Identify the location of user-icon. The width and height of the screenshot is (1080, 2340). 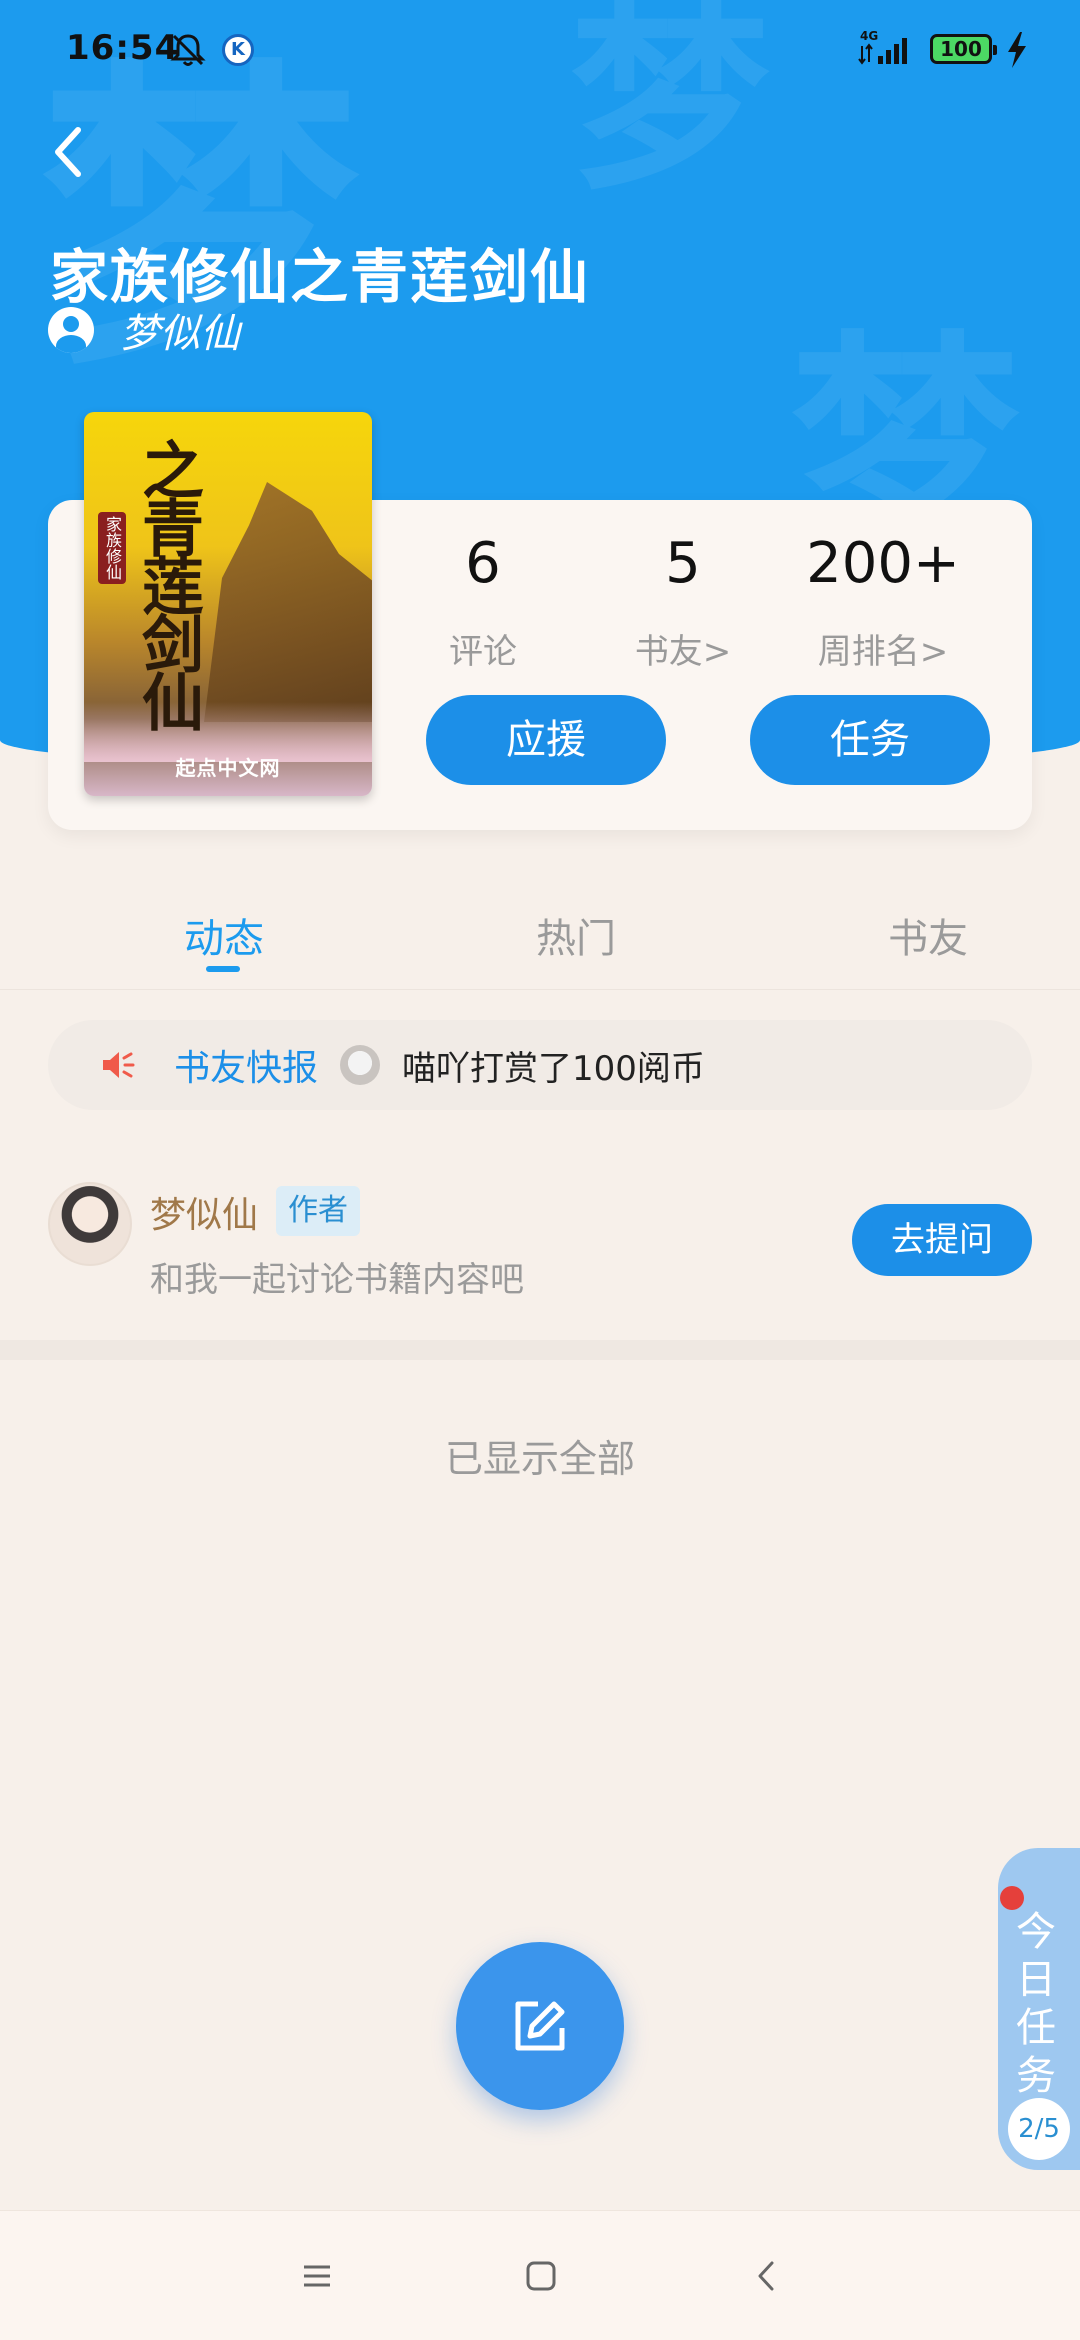
(71, 330).